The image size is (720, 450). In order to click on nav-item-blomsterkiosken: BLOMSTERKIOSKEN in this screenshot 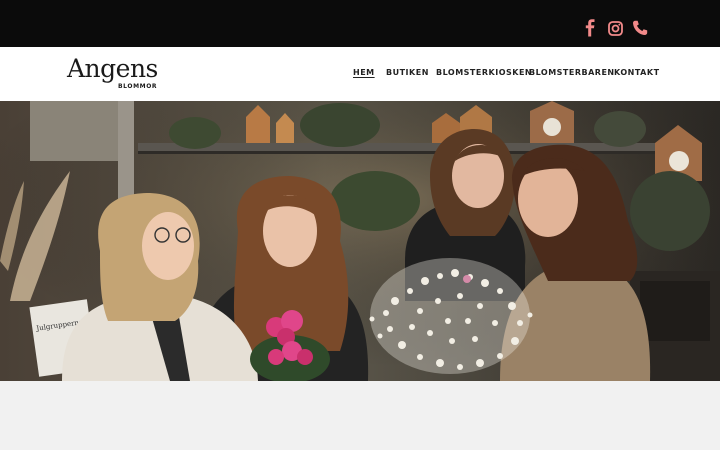, I will do `click(484, 73)`.